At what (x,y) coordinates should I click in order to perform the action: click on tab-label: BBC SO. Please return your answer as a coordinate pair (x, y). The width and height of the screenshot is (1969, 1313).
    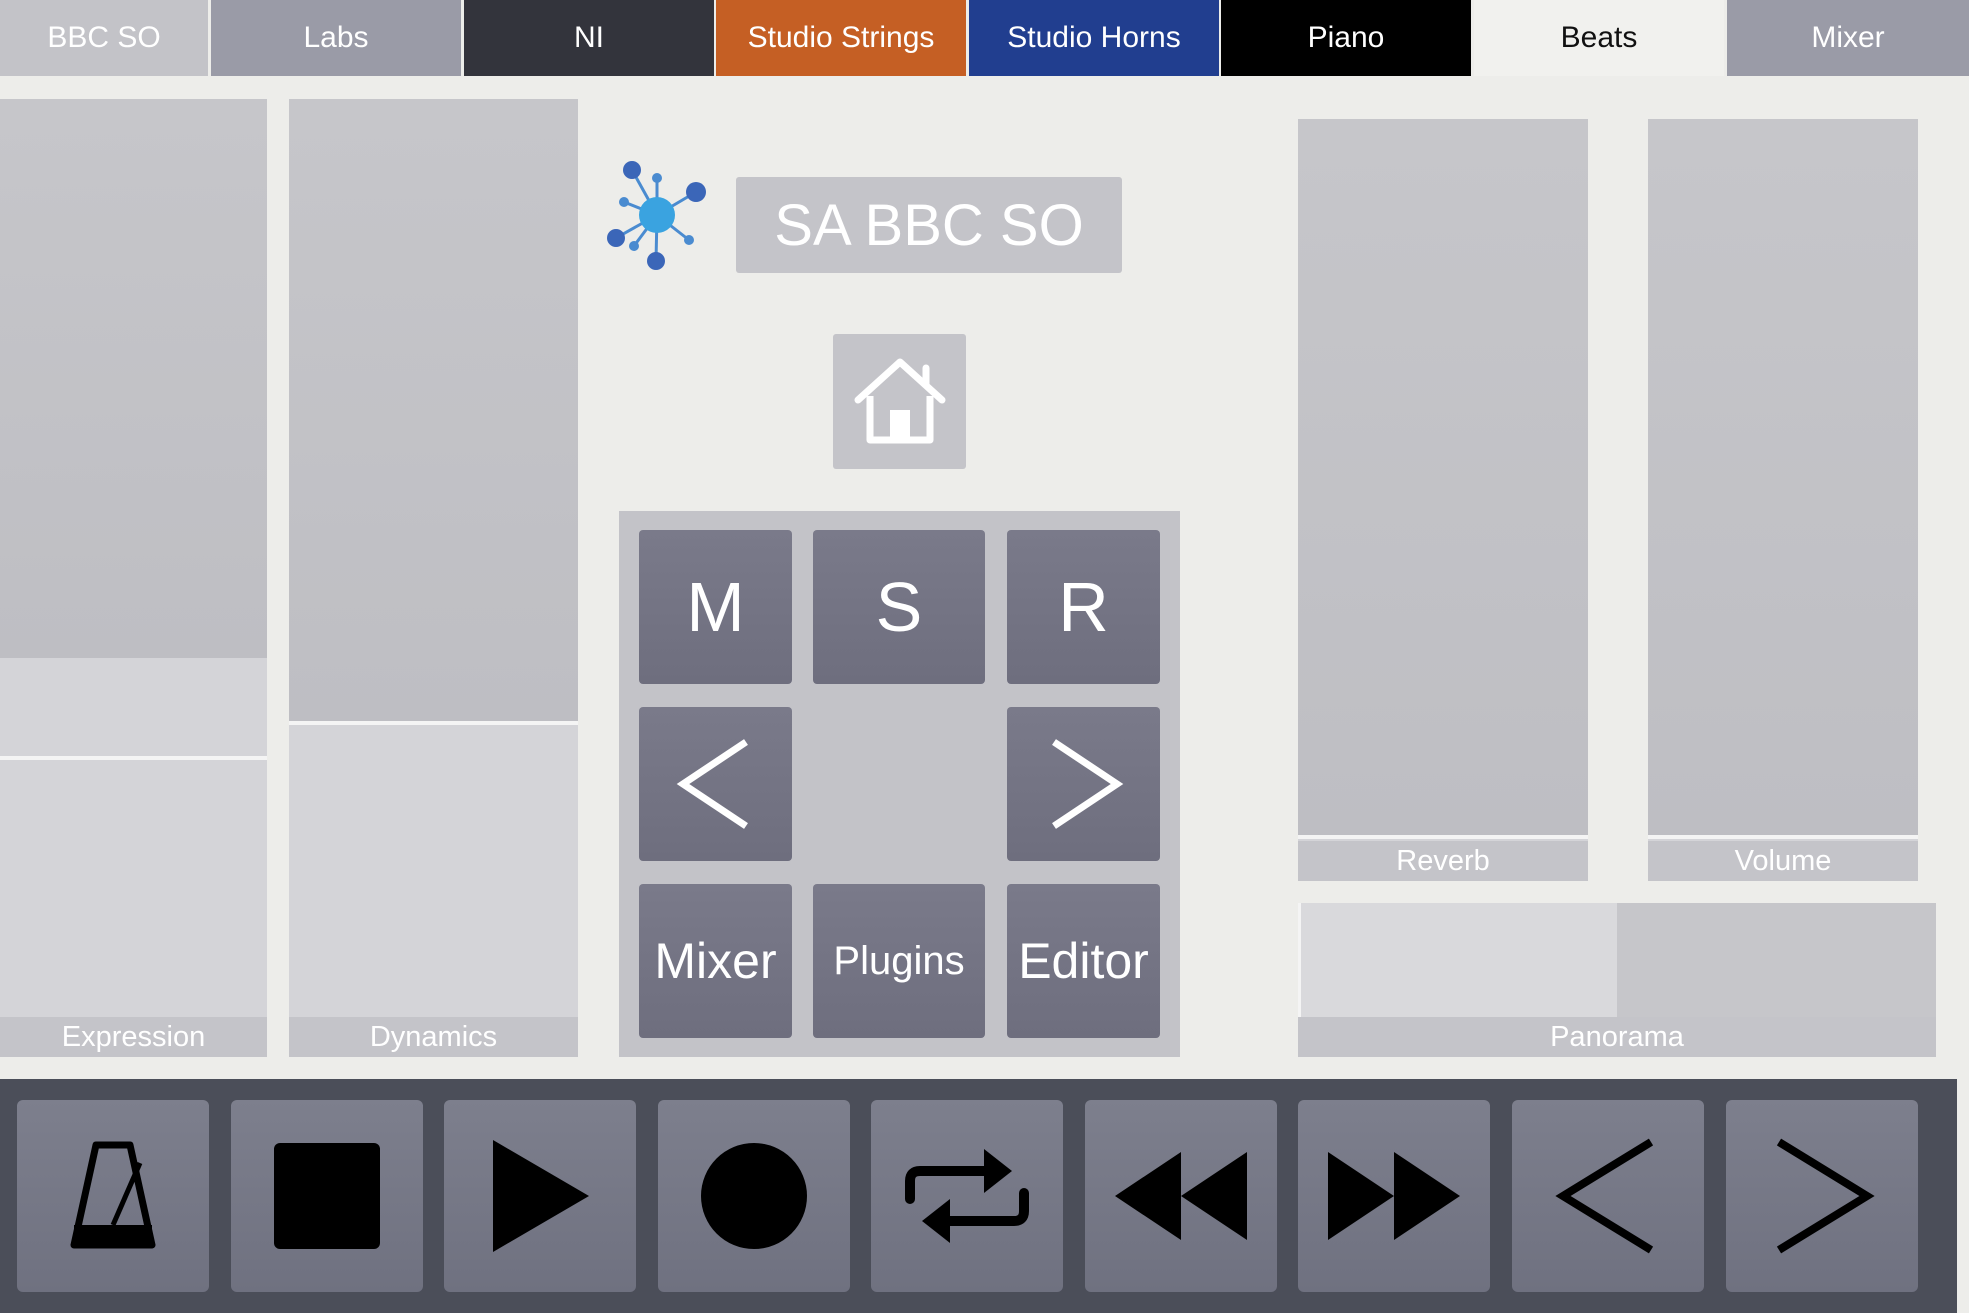
    Looking at the image, I should click on (104, 37).